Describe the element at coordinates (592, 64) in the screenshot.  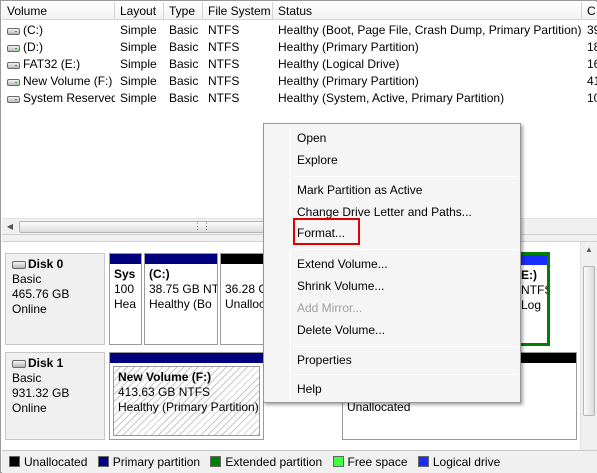
I see `volume-capacity: 16` at that location.